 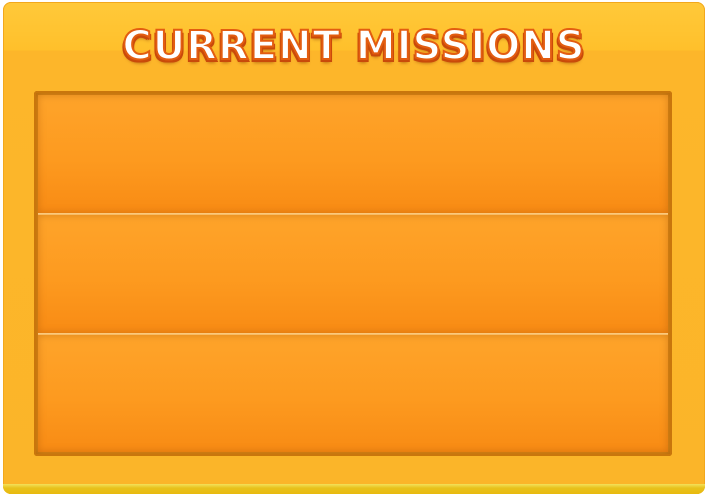 I want to click on panel-bottom-trim, so click(x=354, y=489).